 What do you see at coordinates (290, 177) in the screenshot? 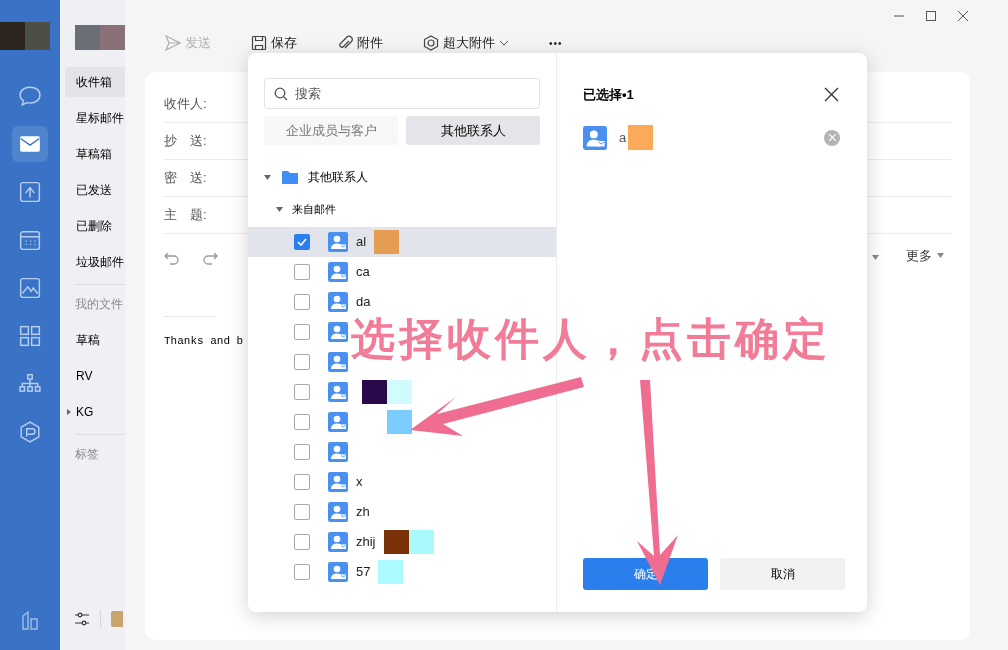
I see `folder-icon` at bounding box center [290, 177].